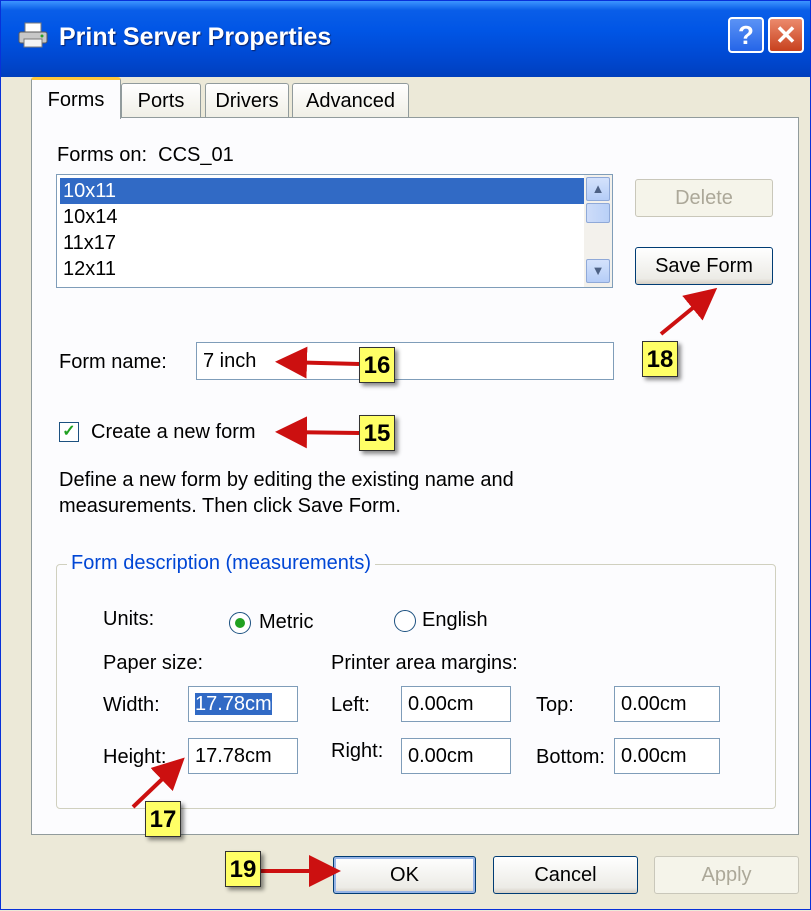 The width and height of the screenshot is (811, 911). Describe the element at coordinates (230, 506) in the screenshot. I see `help-text-line2: measurements. Then click Save Form.` at that location.